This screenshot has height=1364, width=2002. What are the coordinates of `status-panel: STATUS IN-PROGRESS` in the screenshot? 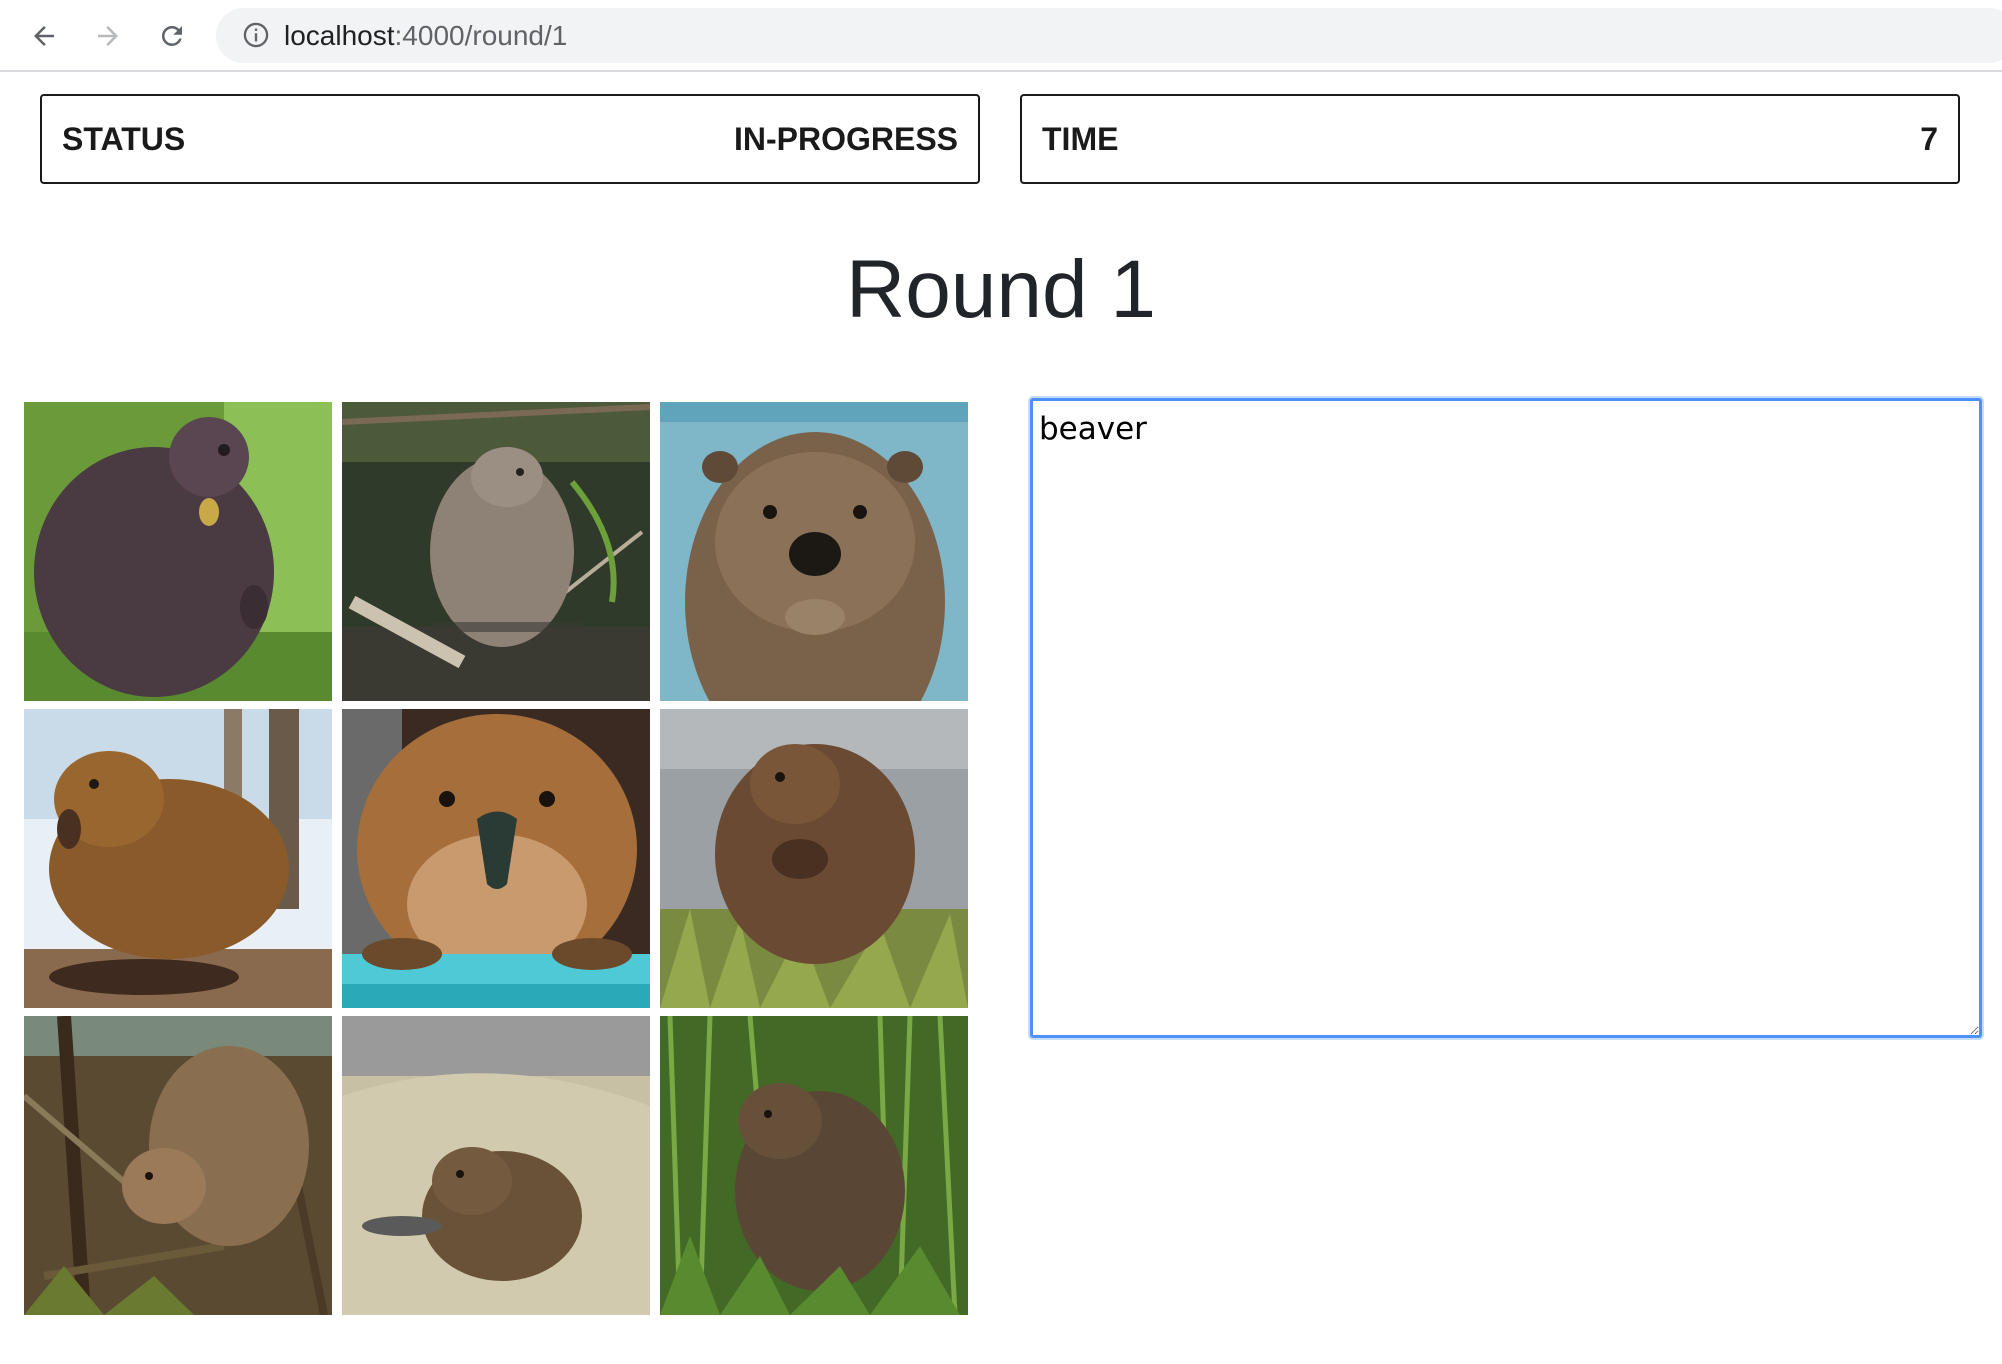 It's located at (510, 139).